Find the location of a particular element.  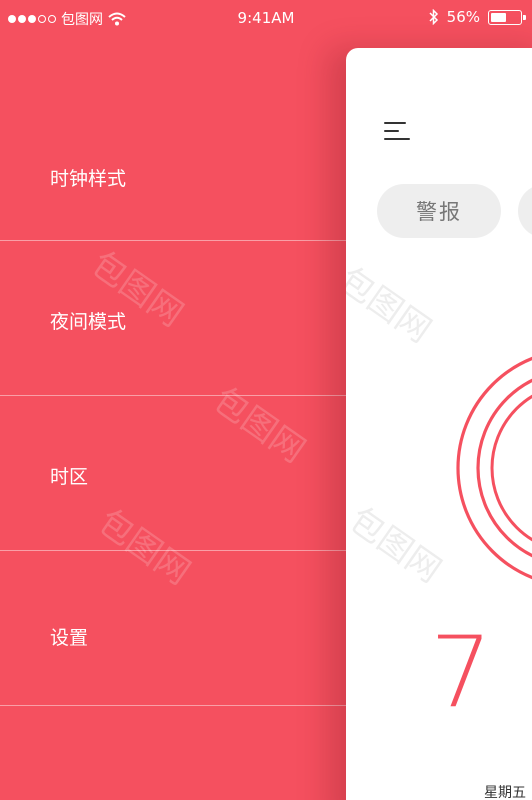

menu-item-label: 设置 is located at coordinates (69, 638).